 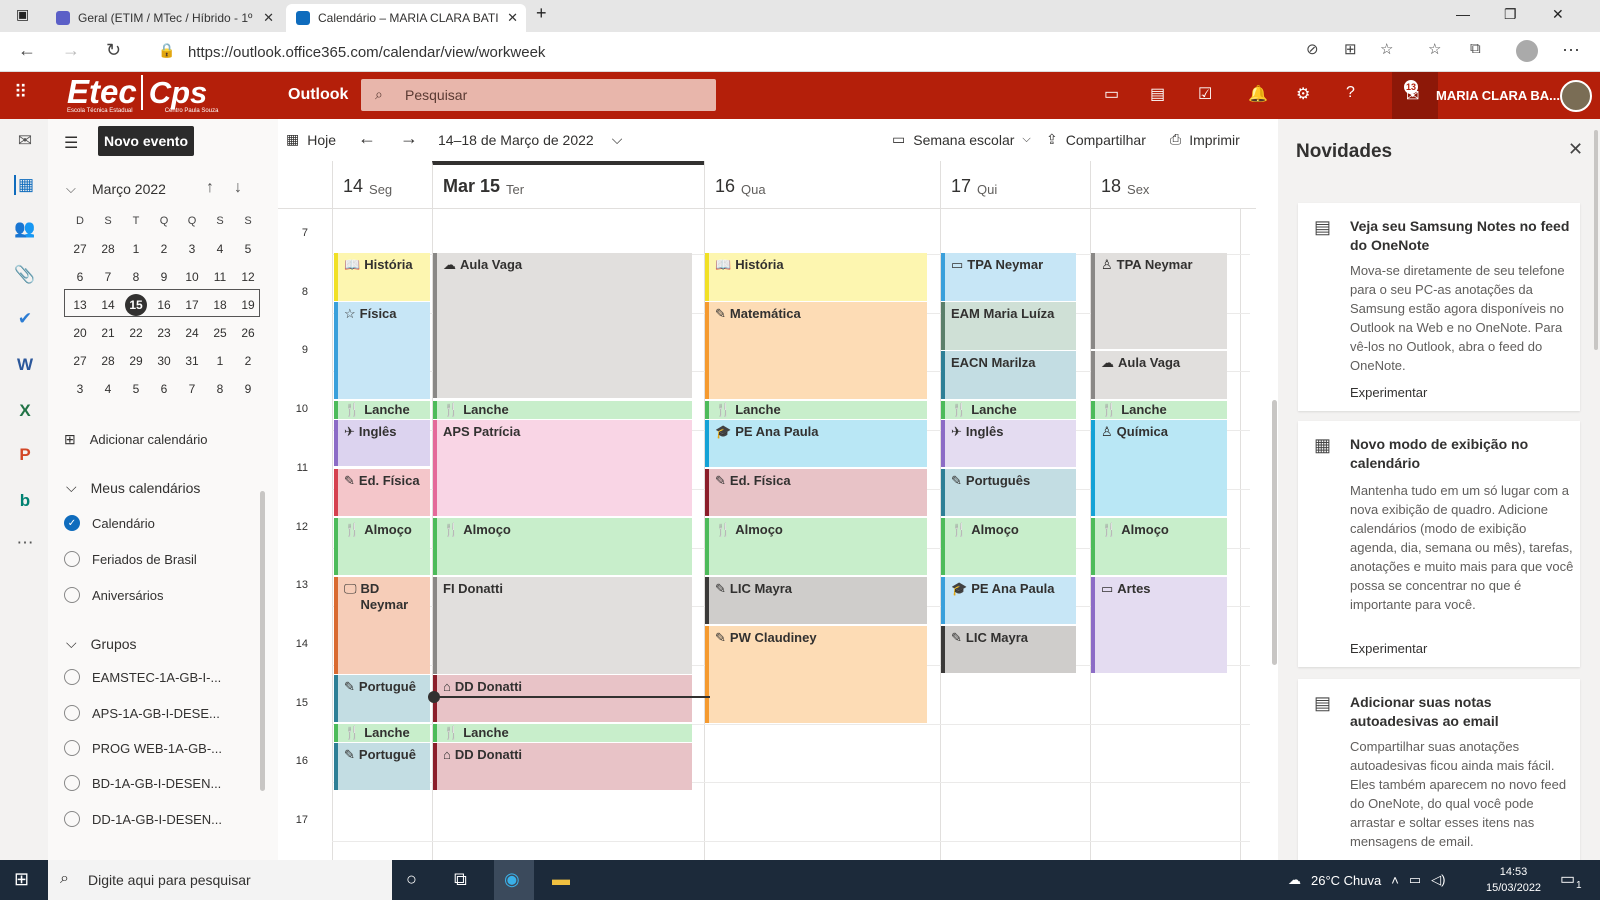 What do you see at coordinates (25, 543) in the screenshot?
I see `more-apps-icon: ⋯` at bounding box center [25, 543].